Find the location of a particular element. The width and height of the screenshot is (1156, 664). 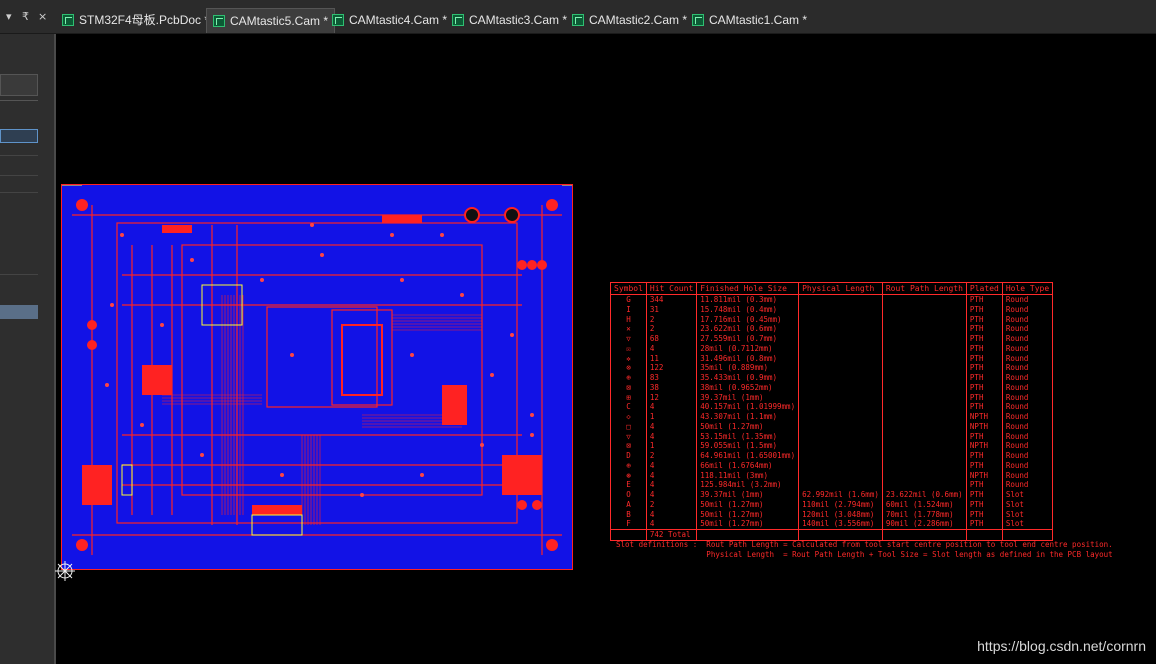

panel-highlight-row is located at coordinates (19, 312).